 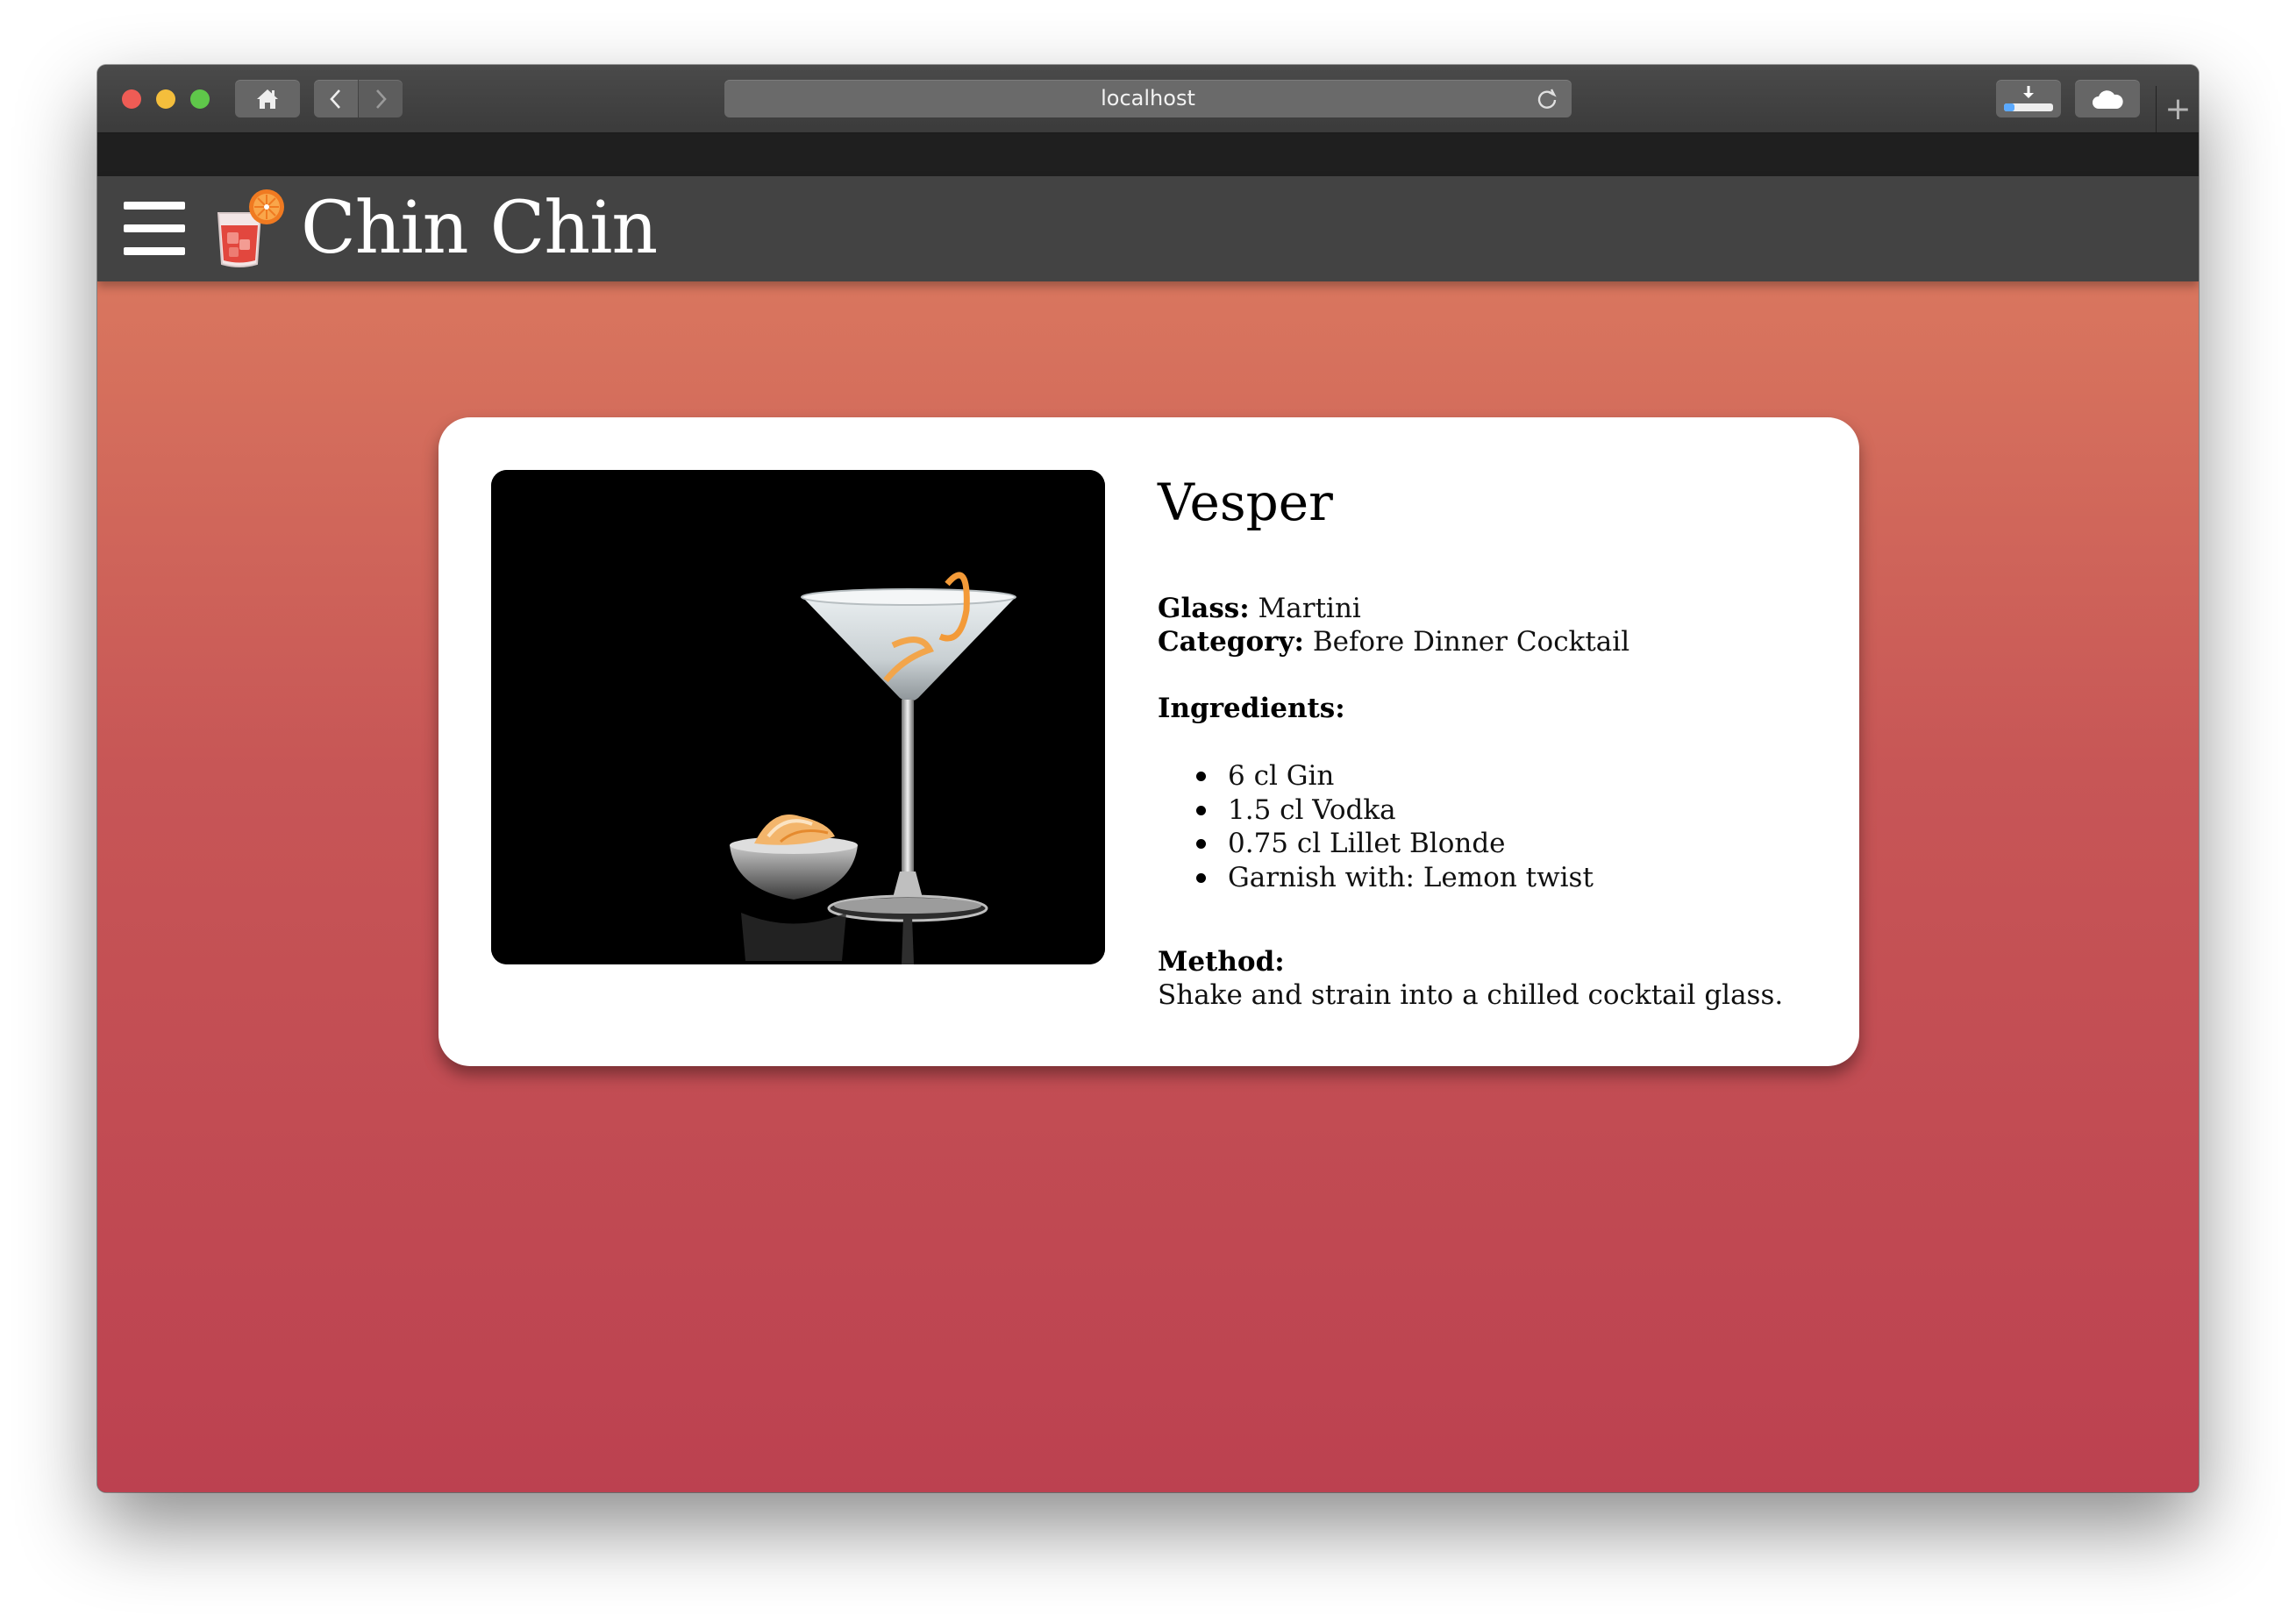 I want to click on glass-row: Glass: Martini, so click(x=1259, y=608).